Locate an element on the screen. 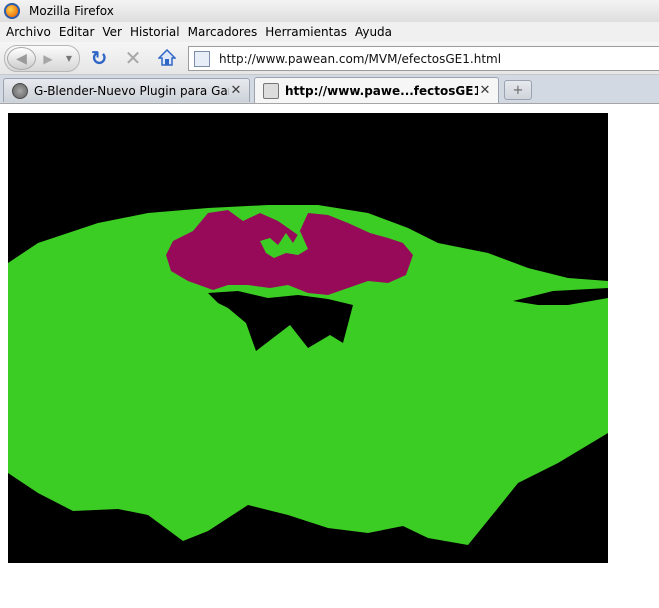  back-arrow-icon: ◀ is located at coordinates (21, 58).